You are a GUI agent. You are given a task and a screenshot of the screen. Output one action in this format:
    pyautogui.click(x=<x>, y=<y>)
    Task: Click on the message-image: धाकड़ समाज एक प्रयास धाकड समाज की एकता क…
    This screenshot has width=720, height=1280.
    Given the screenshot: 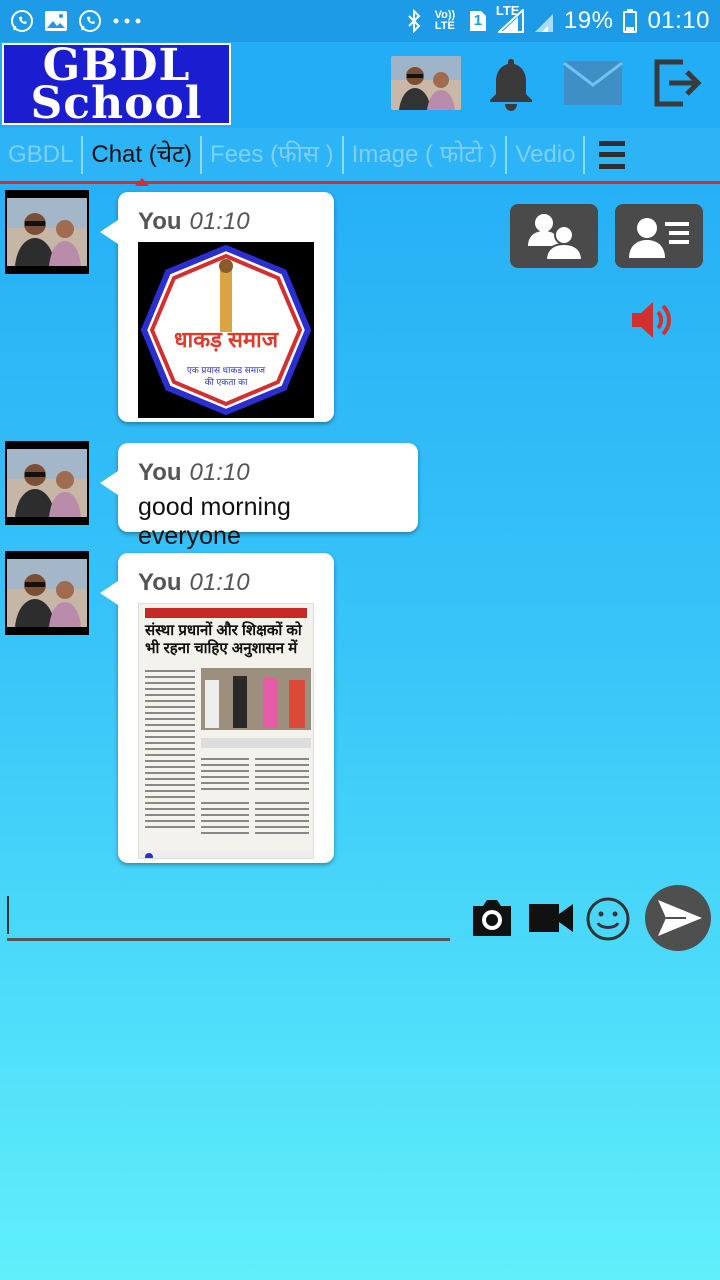 What is the action you would take?
    pyautogui.click(x=226, y=330)
    